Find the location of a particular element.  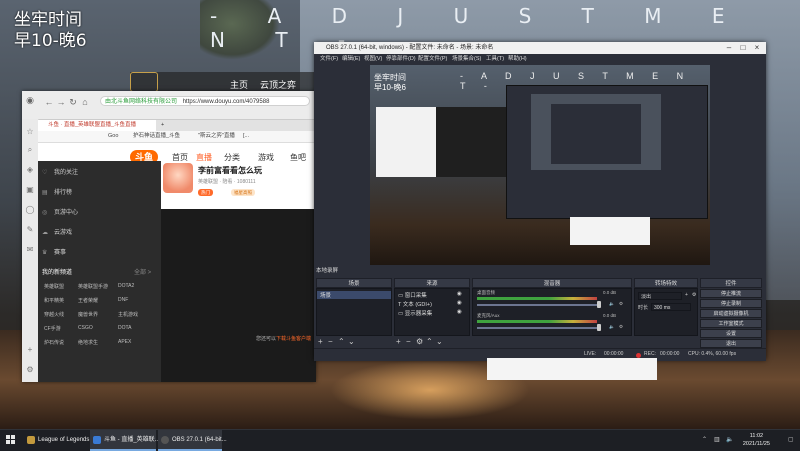

download-link: 下载斗鱼客户端 is located at coordinates (293, 339).